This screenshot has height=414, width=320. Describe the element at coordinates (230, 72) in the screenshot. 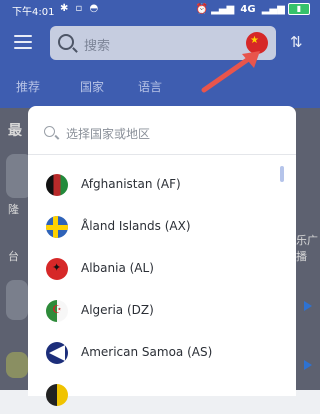

I see `annotation-arrow-icon` at that location.